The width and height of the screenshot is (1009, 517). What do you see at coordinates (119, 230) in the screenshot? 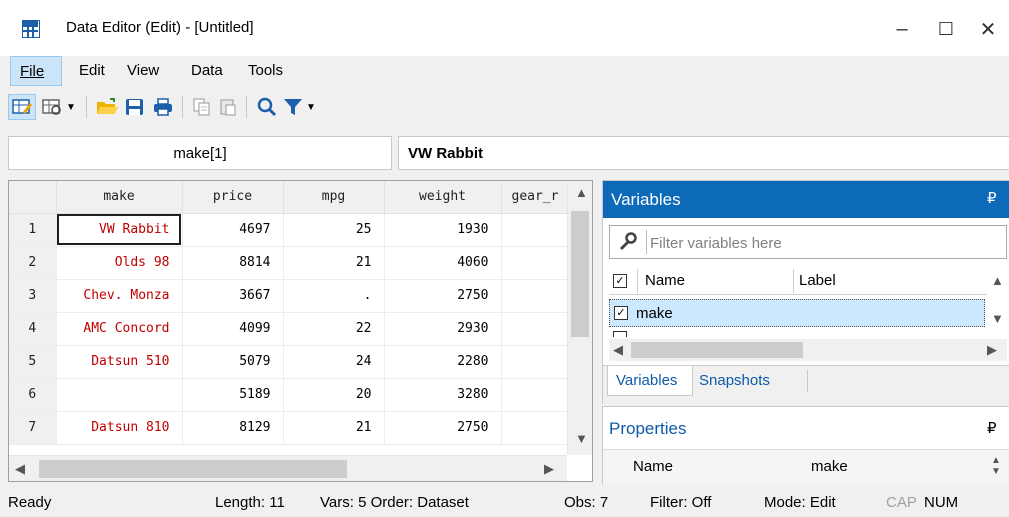
I see `cell-make: VW Rabbit` at bounding box center [119, 230].